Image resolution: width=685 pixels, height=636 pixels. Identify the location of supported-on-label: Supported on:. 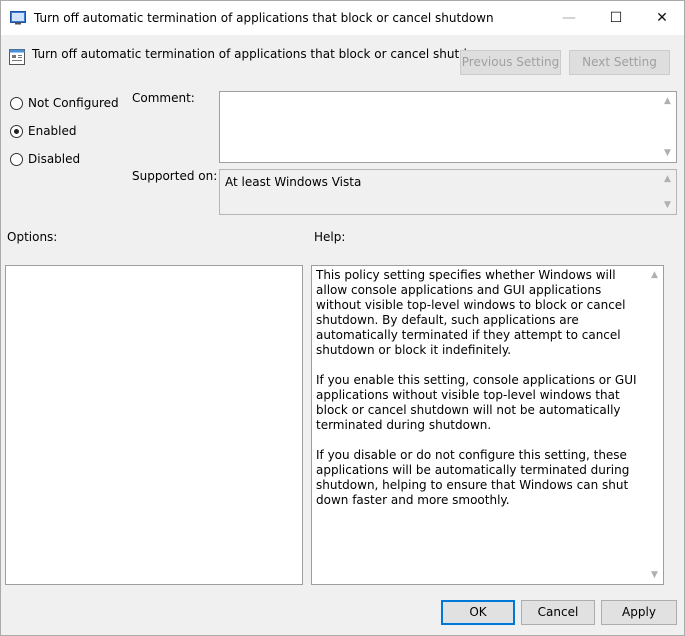
(175, 176).